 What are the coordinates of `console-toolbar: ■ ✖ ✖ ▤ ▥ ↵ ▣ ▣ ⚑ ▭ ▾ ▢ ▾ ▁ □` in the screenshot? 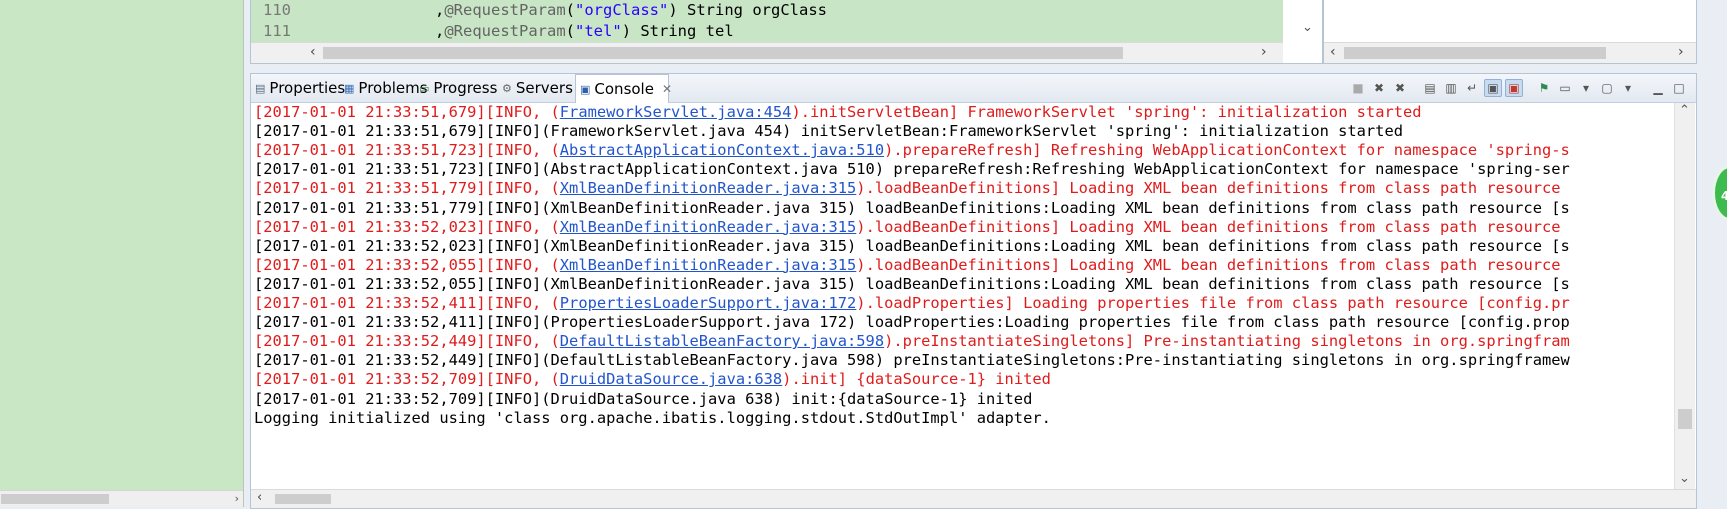 It's located at (1518, 88).